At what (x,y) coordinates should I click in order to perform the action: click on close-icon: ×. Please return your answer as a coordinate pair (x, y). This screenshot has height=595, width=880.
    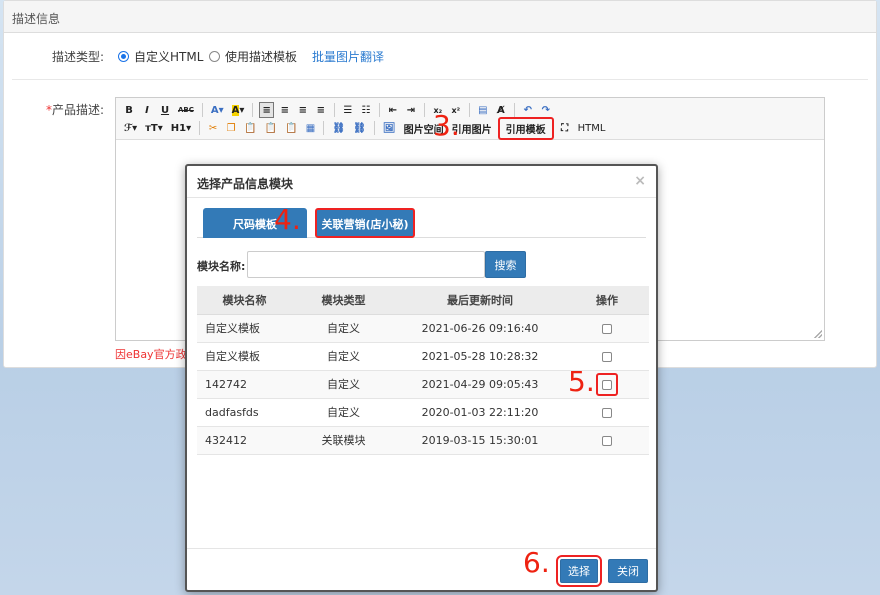
    Looking at the image, I should click on (640, 181).